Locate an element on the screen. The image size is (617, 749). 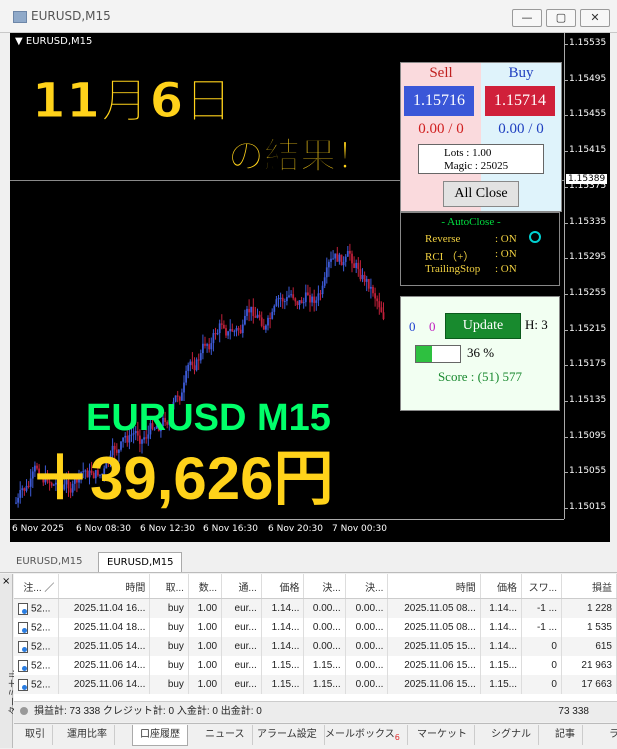
terminal-tab: メールボックス6 is located at coordinates (363, 735).